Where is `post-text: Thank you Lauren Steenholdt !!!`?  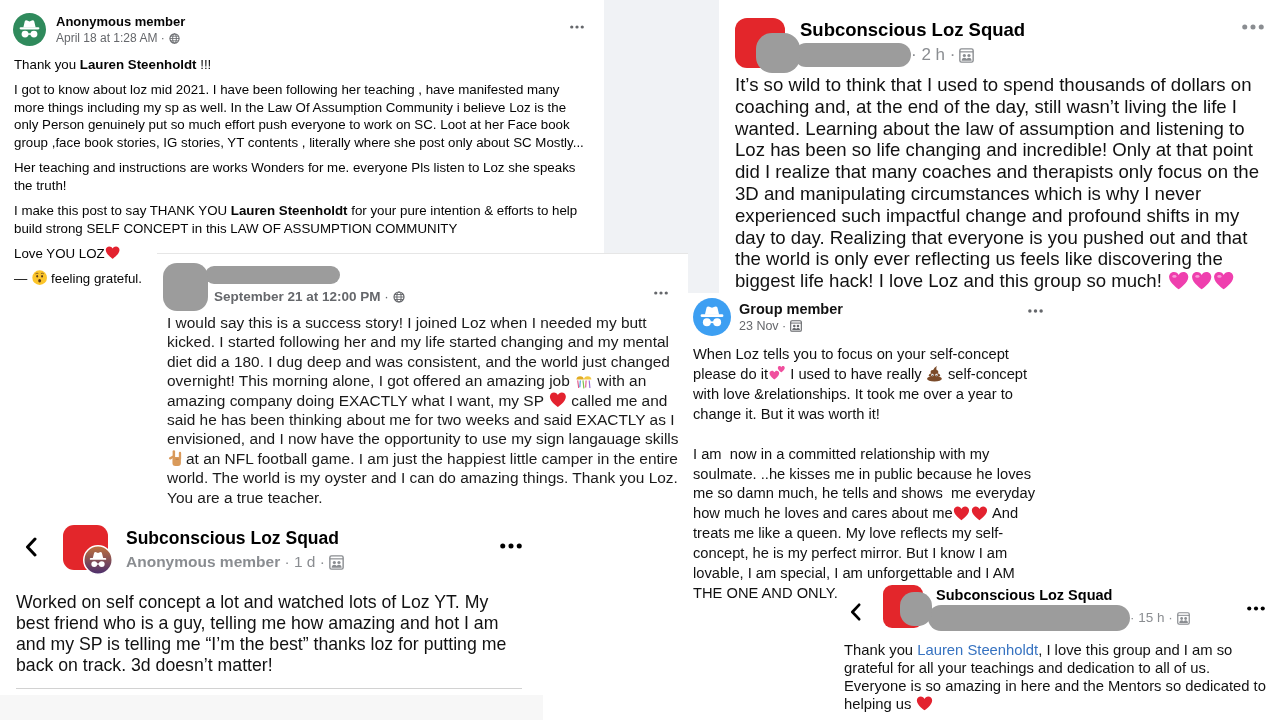 post-text: Thank you Lauren Steenholdt !!! is located at coordinates (113, 65).